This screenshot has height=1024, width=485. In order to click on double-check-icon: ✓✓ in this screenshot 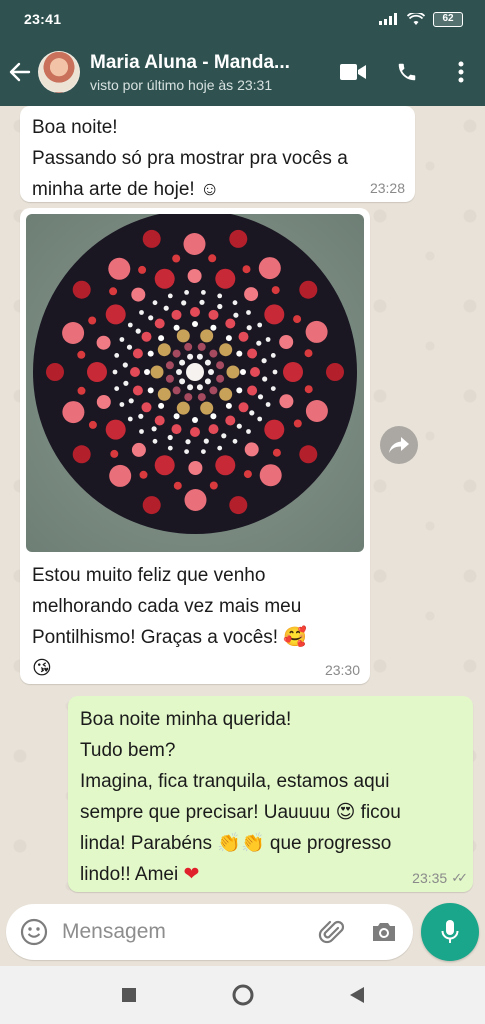, I will do `click(459, 877)`.